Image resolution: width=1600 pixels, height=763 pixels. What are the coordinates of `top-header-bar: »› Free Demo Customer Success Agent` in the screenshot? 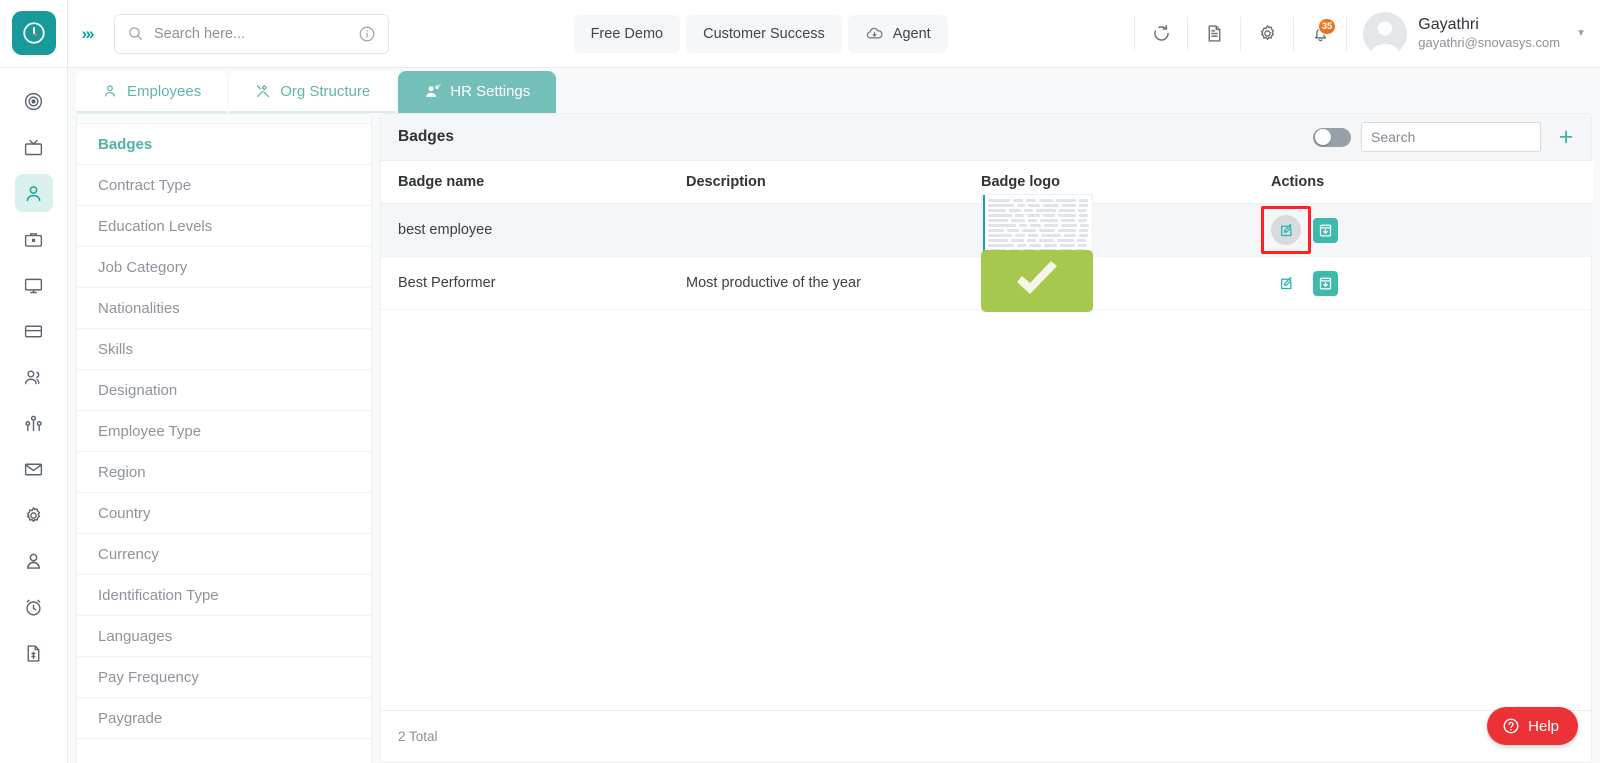 It's located at (834, 34).